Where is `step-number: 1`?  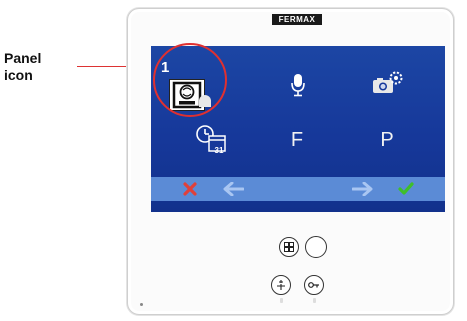 step-number: 1 is located at coordinates (165, 67).